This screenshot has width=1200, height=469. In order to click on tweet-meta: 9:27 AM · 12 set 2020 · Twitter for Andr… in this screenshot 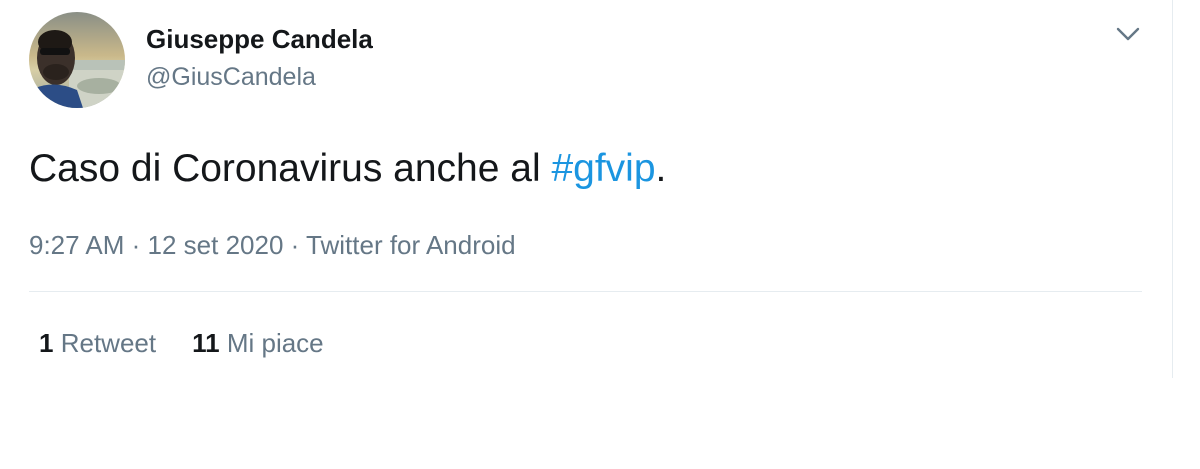, I will do `click(272, 245)`.